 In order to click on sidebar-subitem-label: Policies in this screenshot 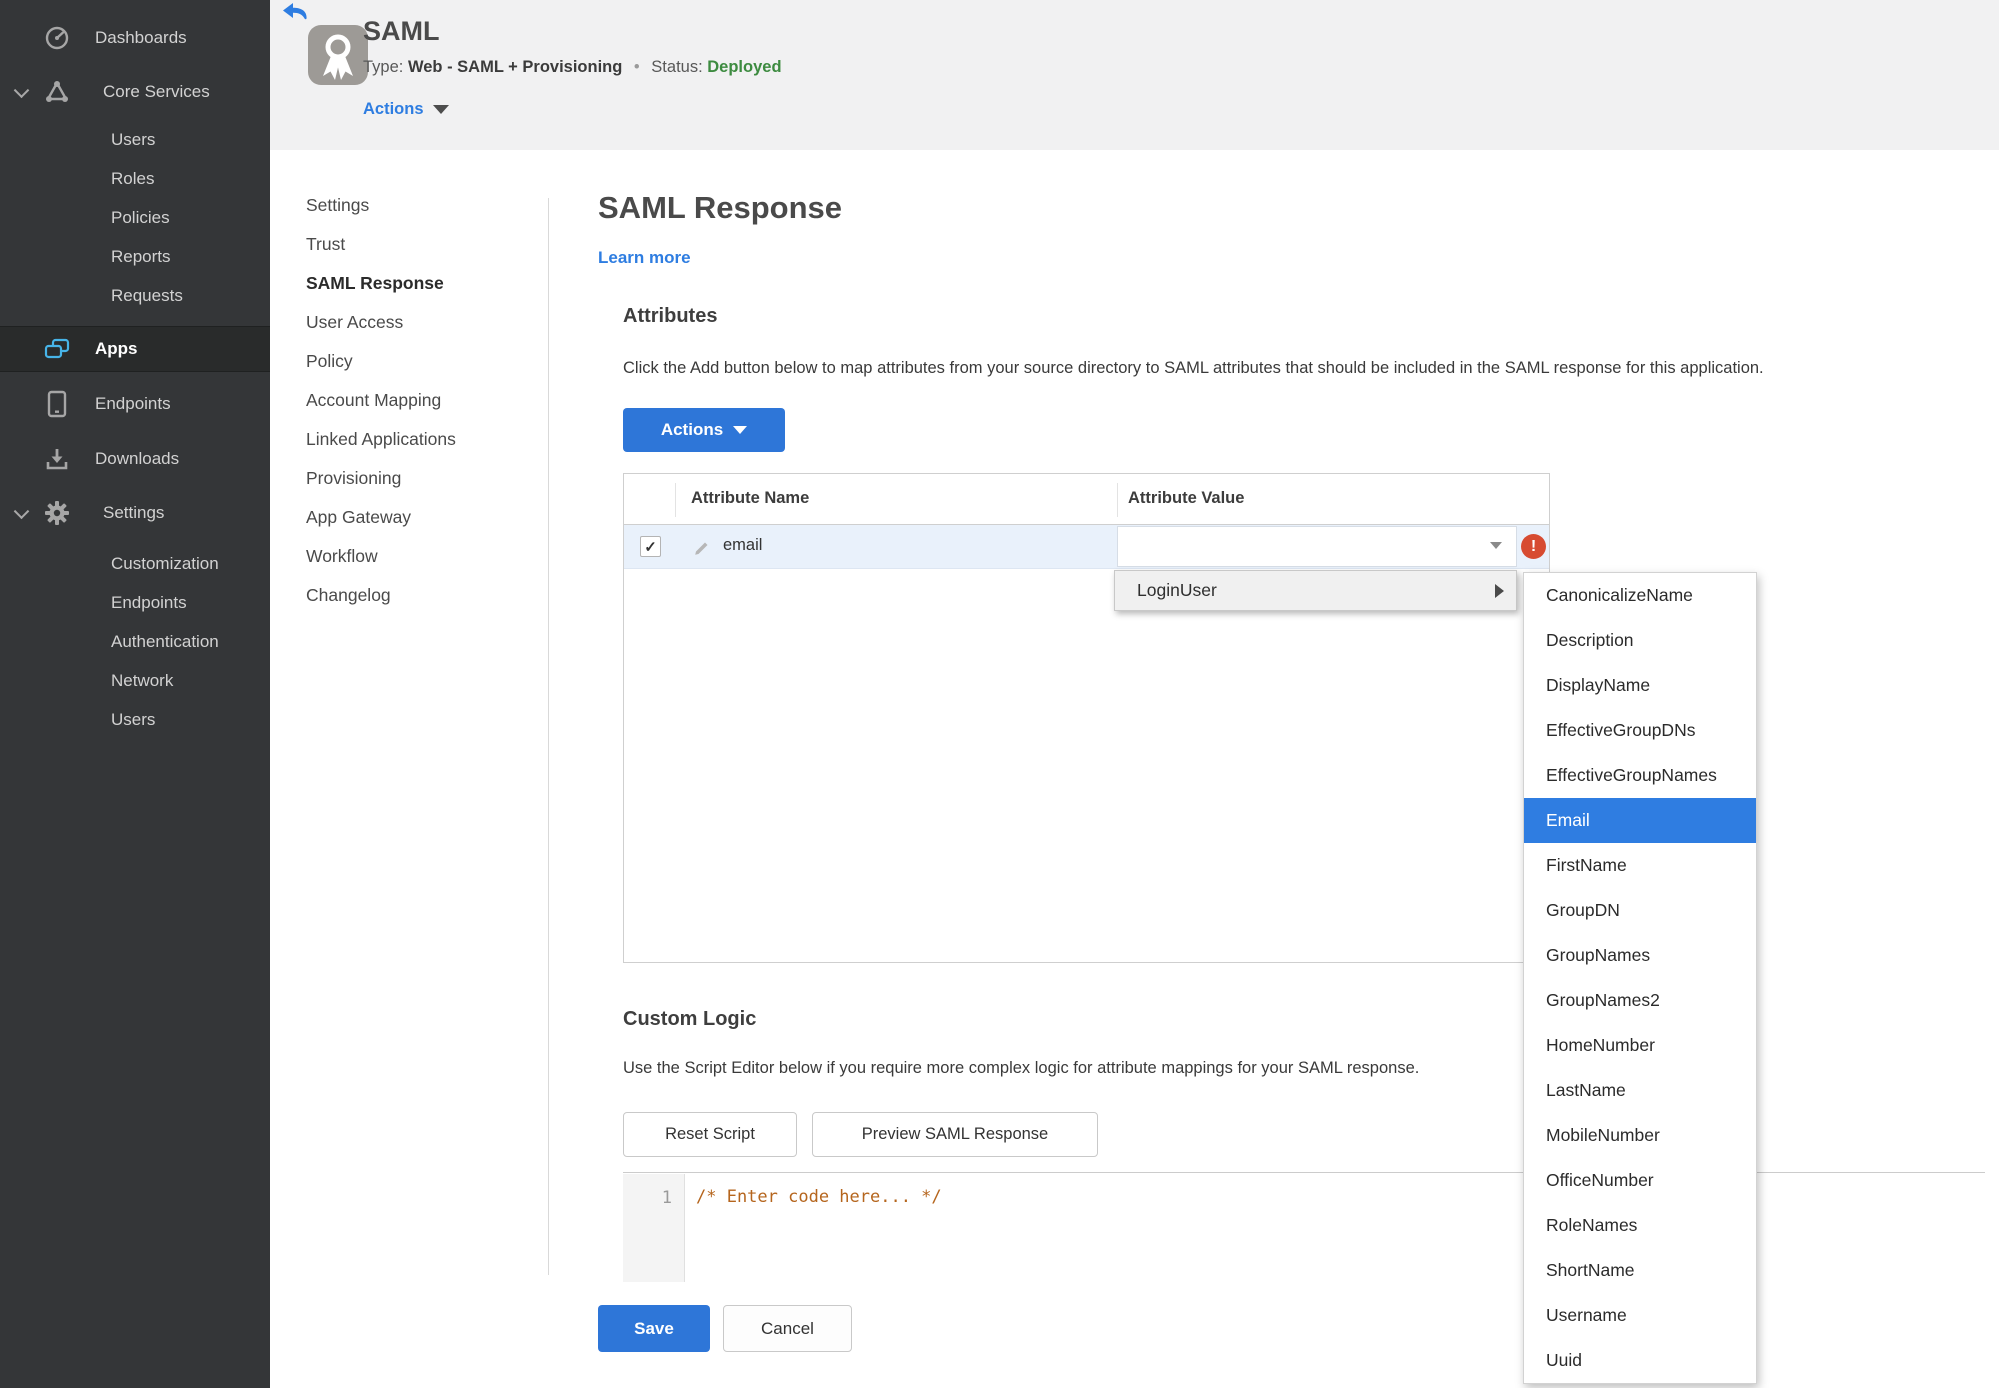, I will do `click(140, 217)`.